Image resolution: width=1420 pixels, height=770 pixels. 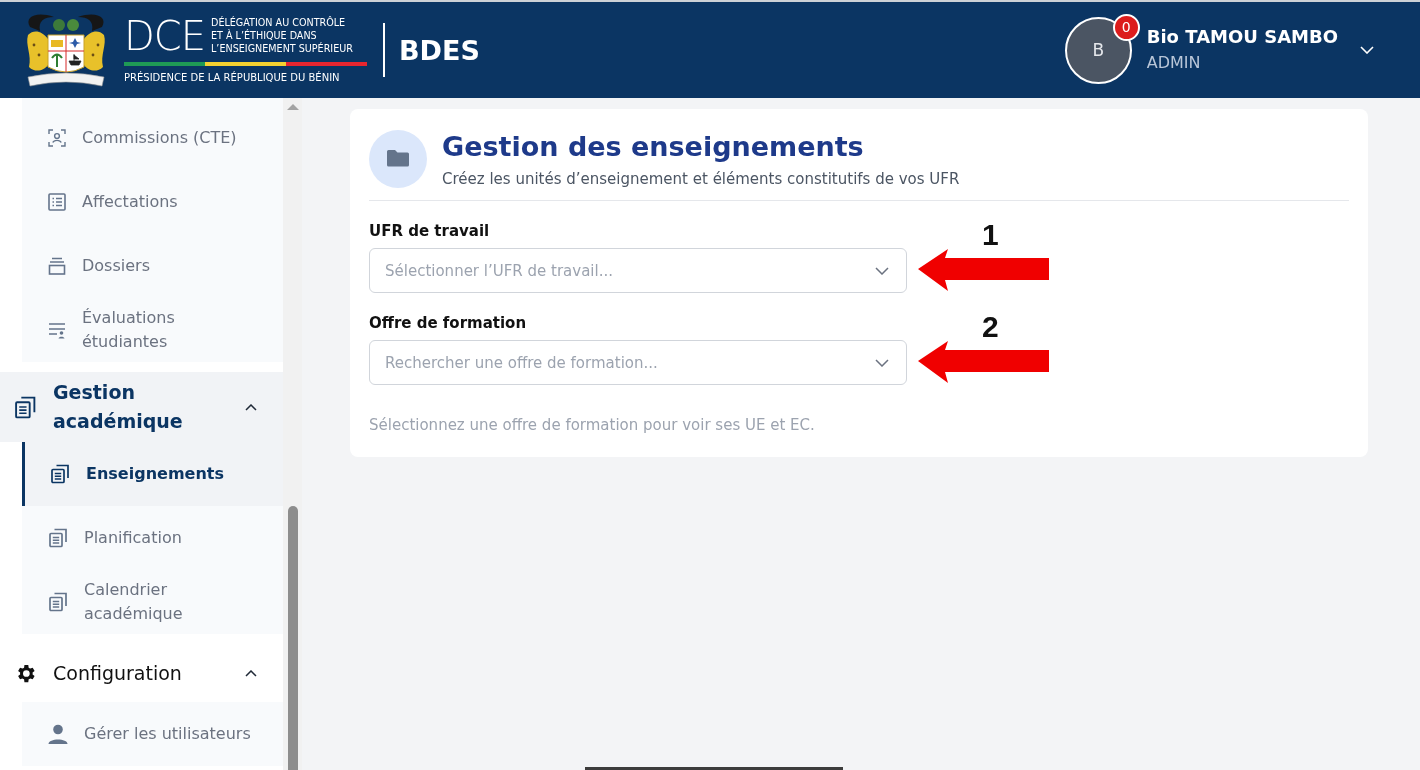 I want to click on sidebar-item: Planification, so click(x=152, y=538).